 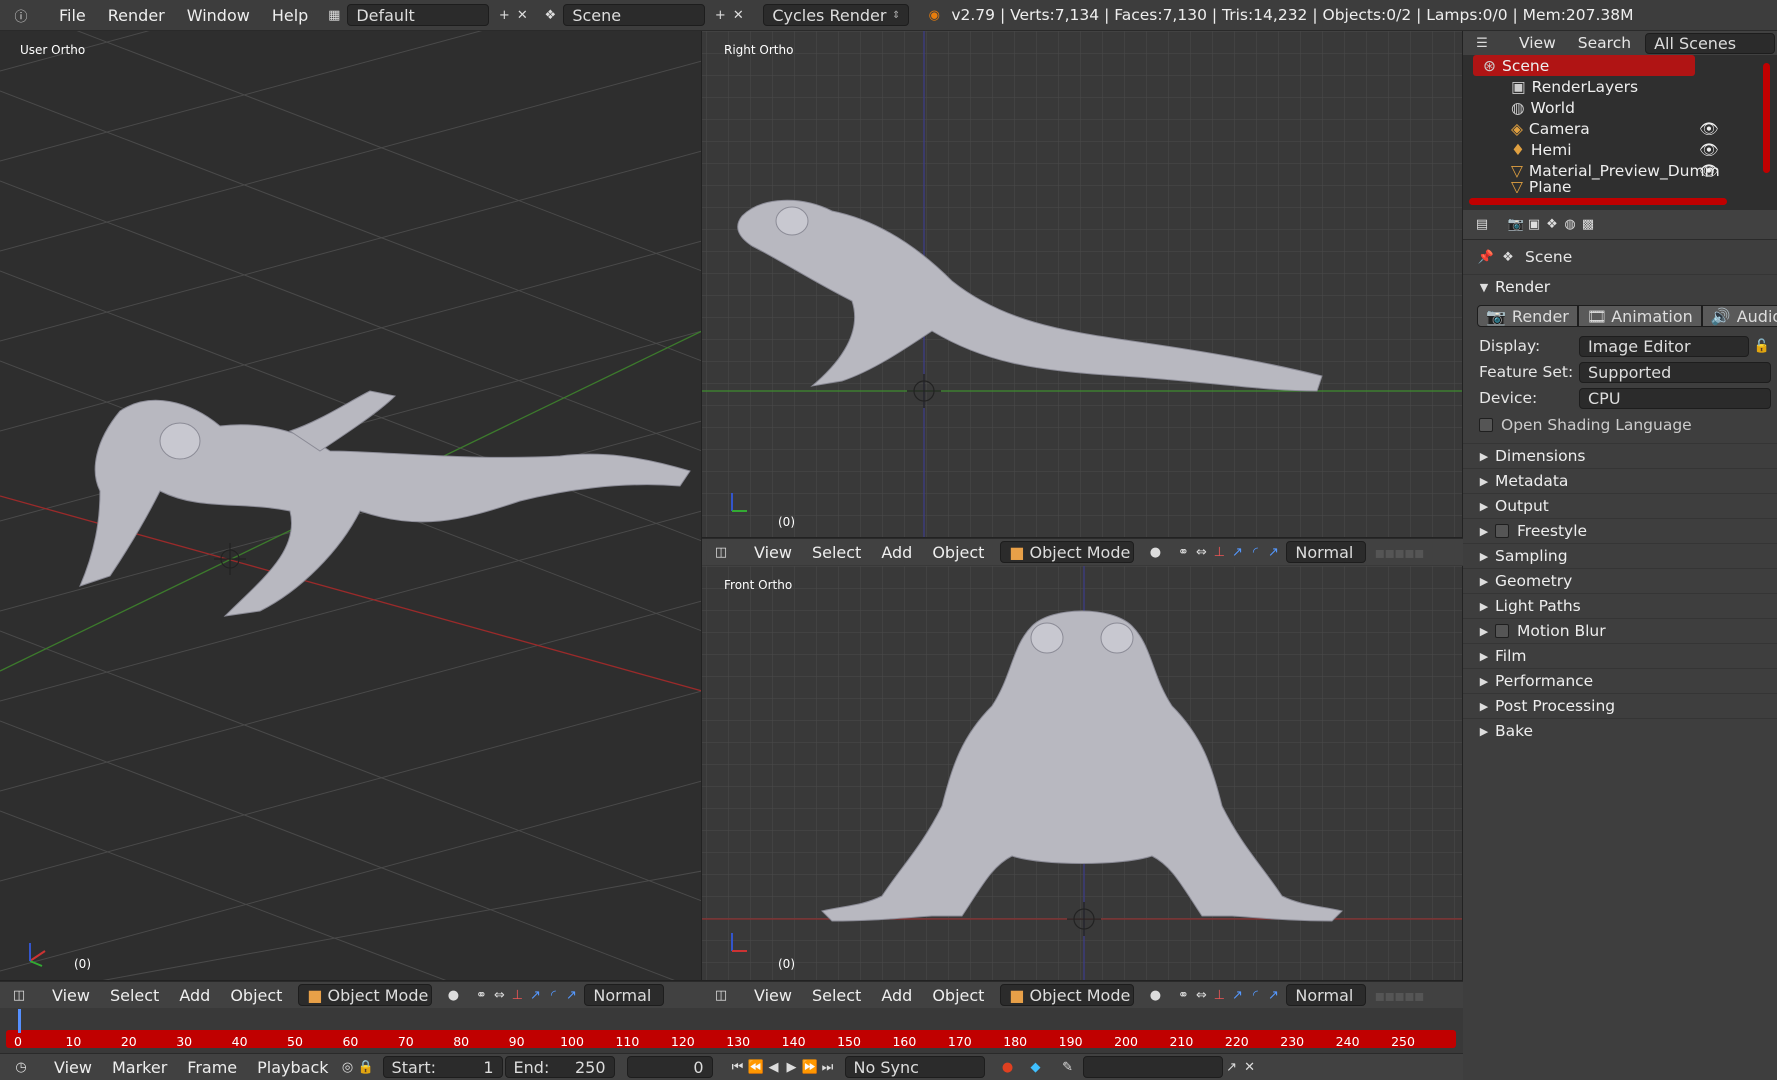 What do you see at coordinates (366, 1067) in the screenshot?
I see `lock-icon: 🔒` at bounding box center [366, 1067].